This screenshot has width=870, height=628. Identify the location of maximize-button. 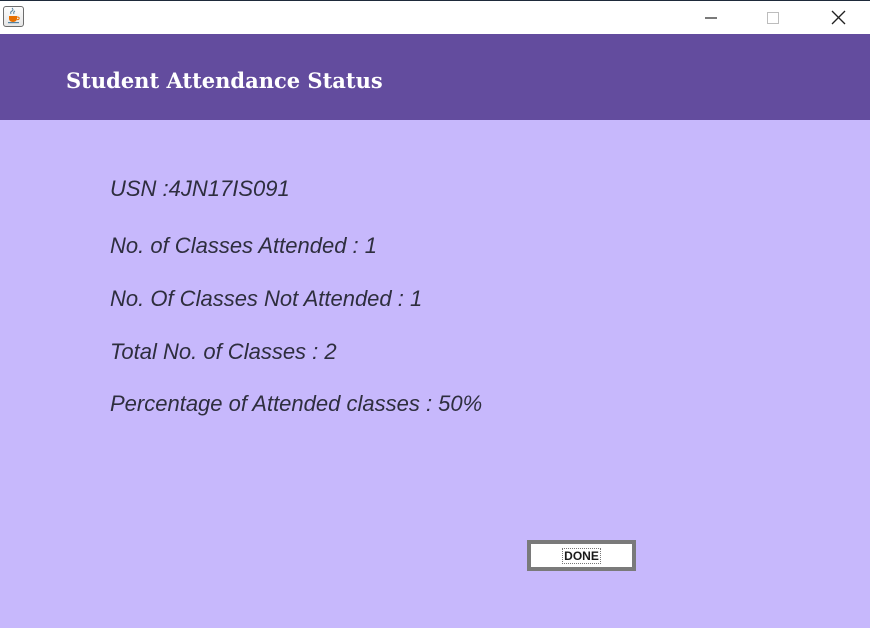
(773, 17).